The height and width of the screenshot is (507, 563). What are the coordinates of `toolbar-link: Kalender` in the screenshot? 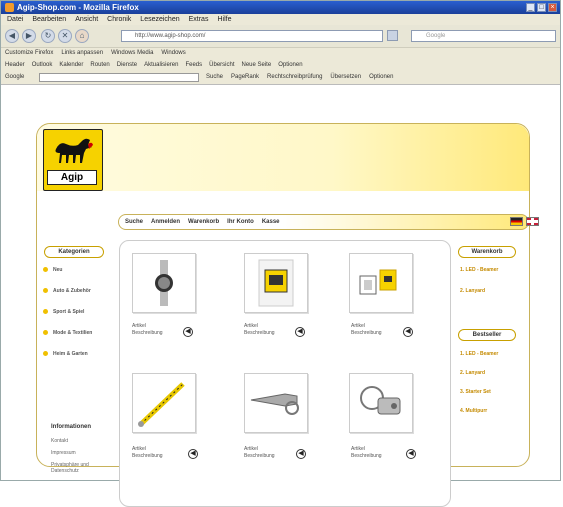 It's located at (71, 65).